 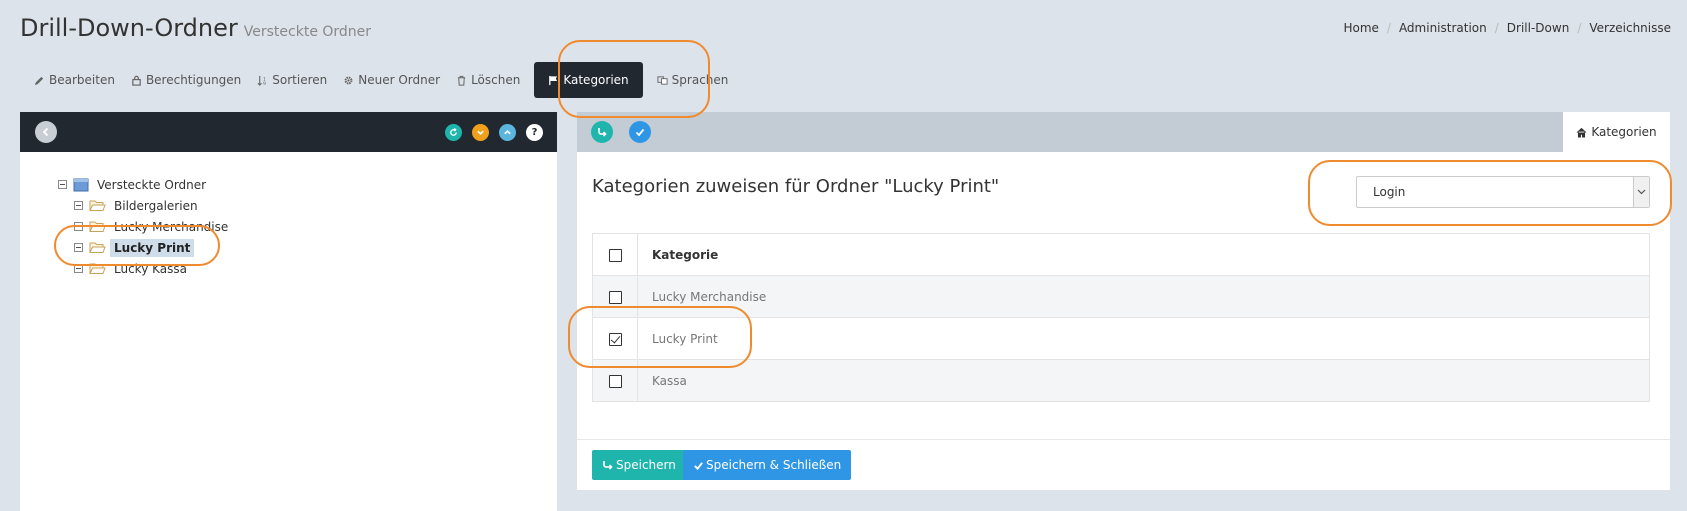 I want to click on tree-item-lucky-kassa: Lucky Kassa, so click(x=145, y=268).